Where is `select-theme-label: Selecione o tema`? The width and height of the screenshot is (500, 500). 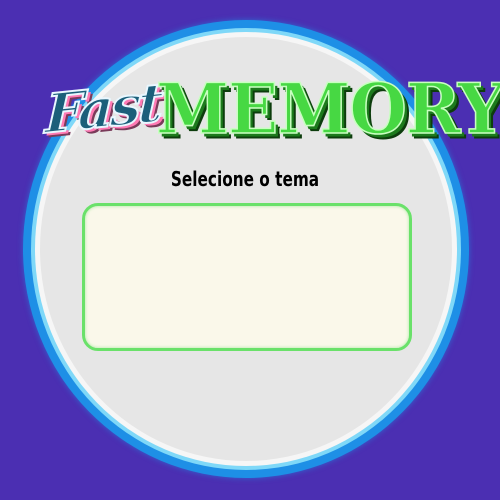 select-theme-label: Selecione o tema is located at coordinates (245, 179).